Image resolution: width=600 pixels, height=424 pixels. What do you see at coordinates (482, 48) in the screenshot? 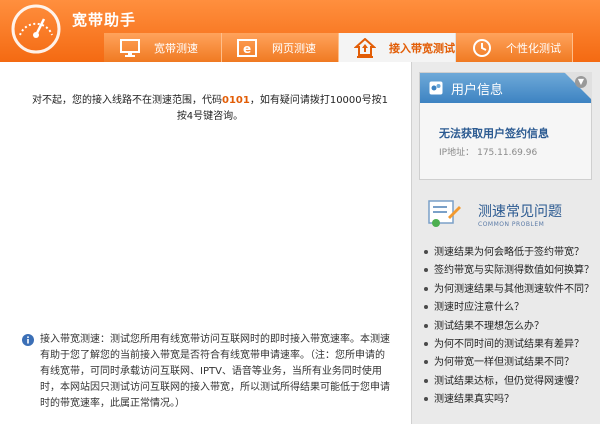
I see `clock-icon` at bounding box center [482, 48].